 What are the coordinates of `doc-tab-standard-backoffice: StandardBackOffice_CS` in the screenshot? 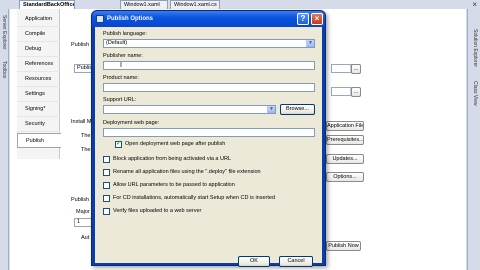 It's located at (47, 4).